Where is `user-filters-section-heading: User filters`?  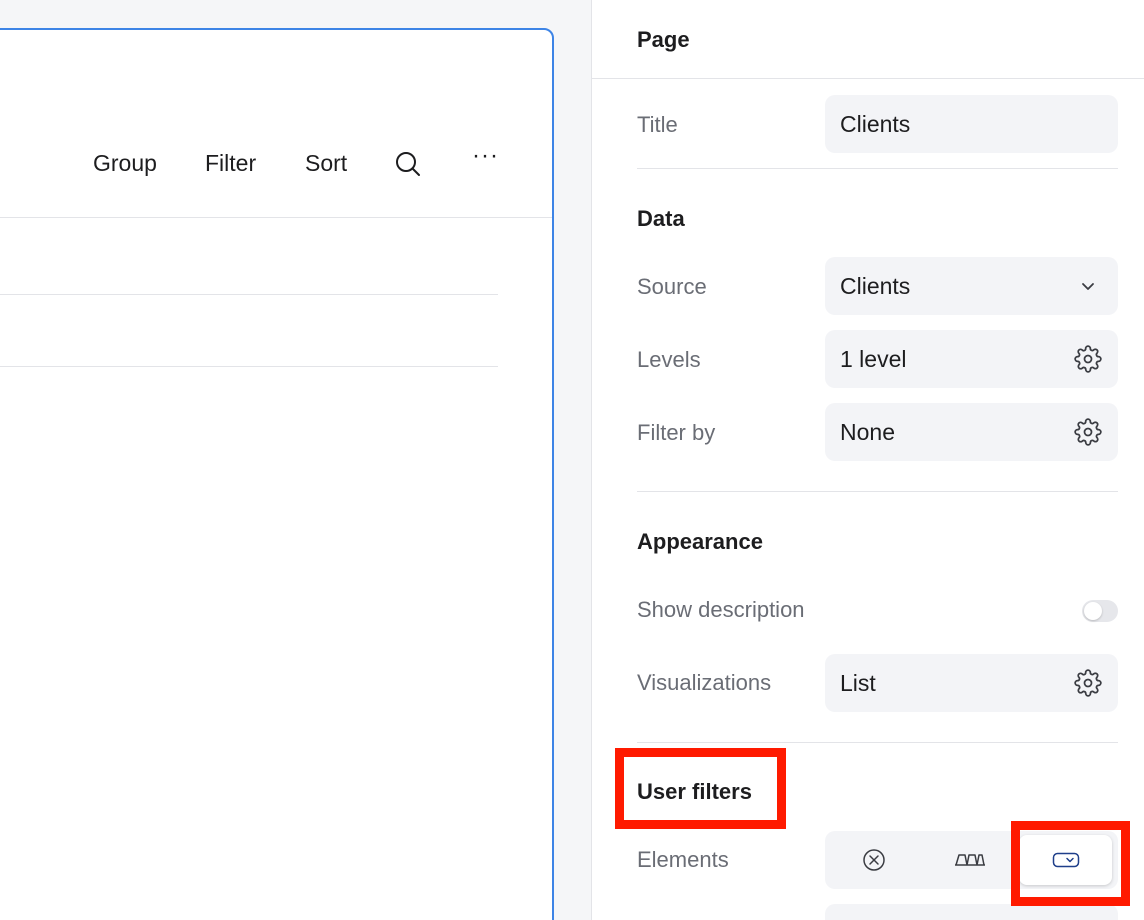 user-filters-section-heading: User filters is located at coordinates (694, 791).